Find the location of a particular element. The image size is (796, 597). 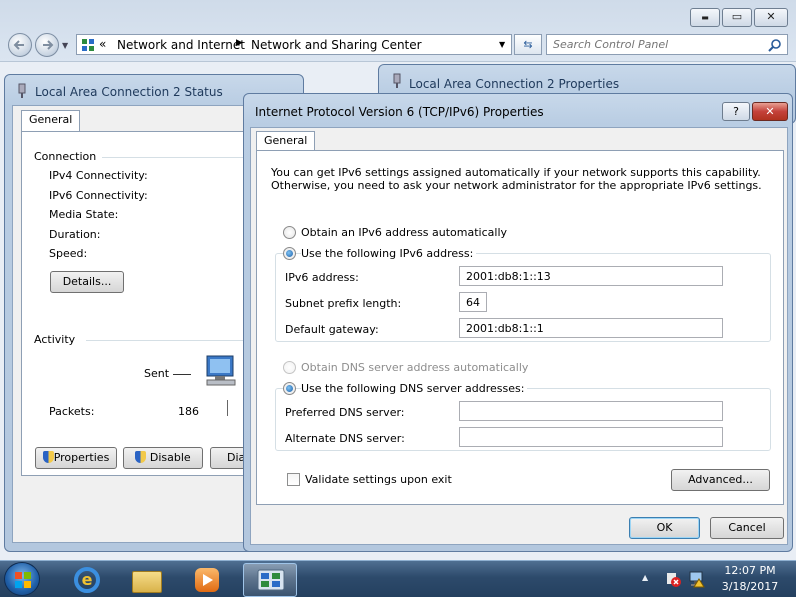

taskbar-media-player is located at coordinates (207, 580).